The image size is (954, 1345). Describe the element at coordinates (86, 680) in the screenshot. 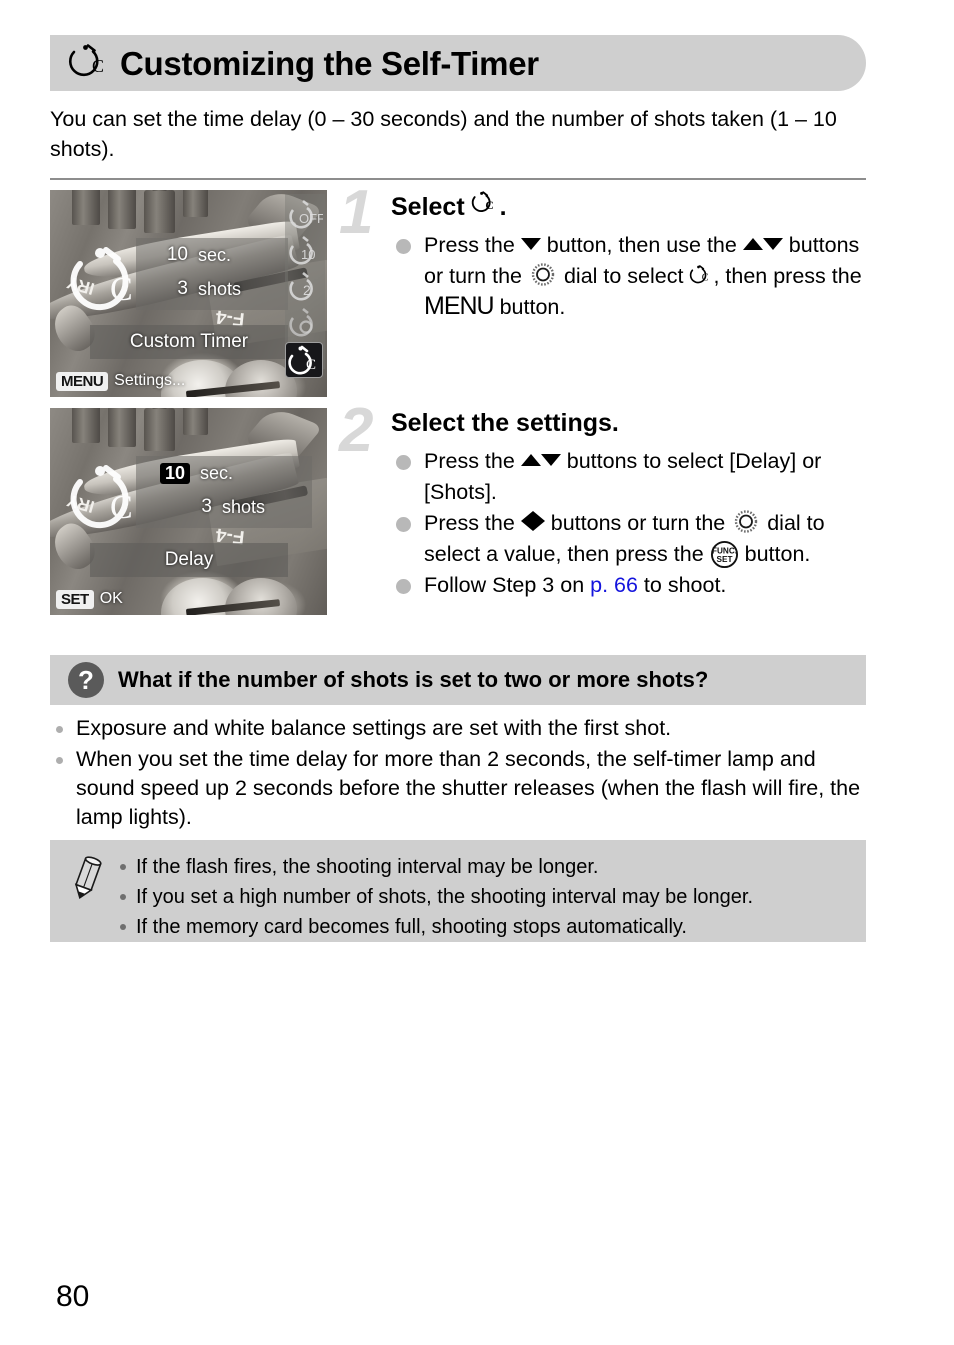

I see `question-mark-icon: ?` at that location.